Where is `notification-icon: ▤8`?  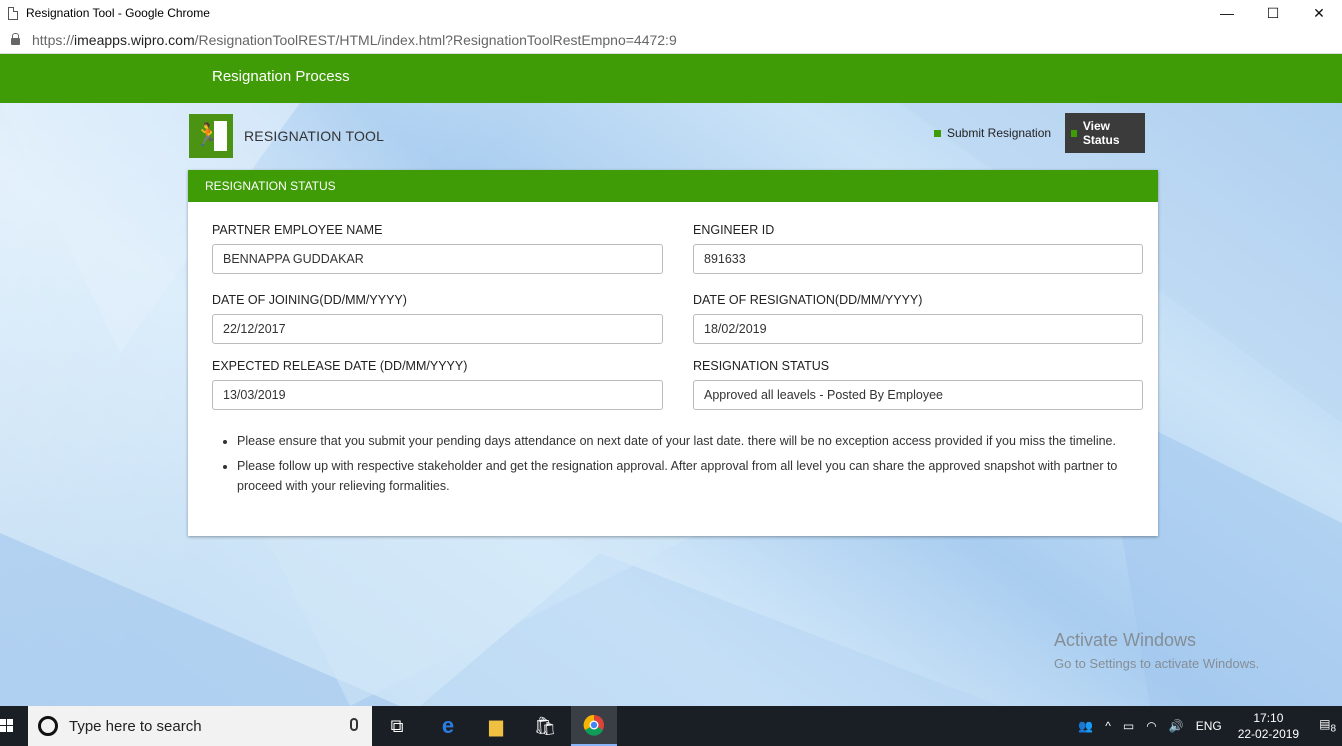 notification-icon: ▤8 is located at coordinates (1327, 725).